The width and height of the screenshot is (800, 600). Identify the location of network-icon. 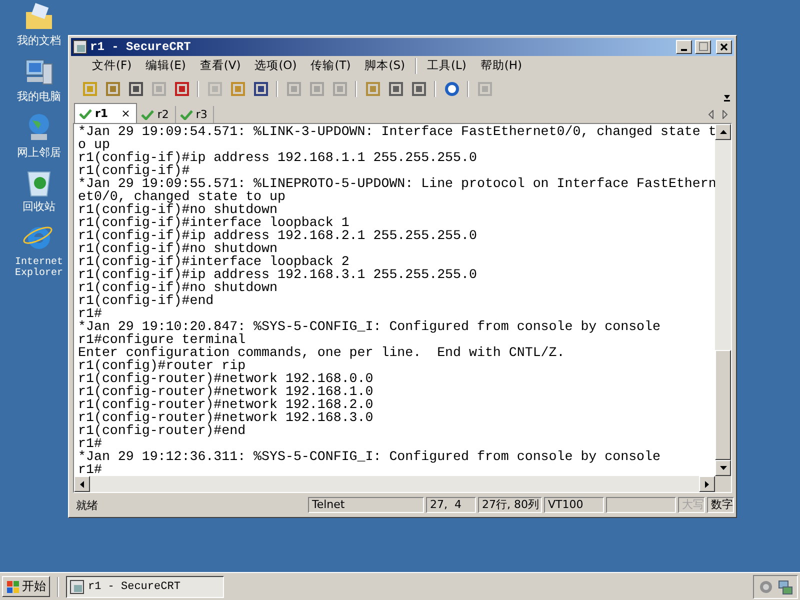
(785, 586).